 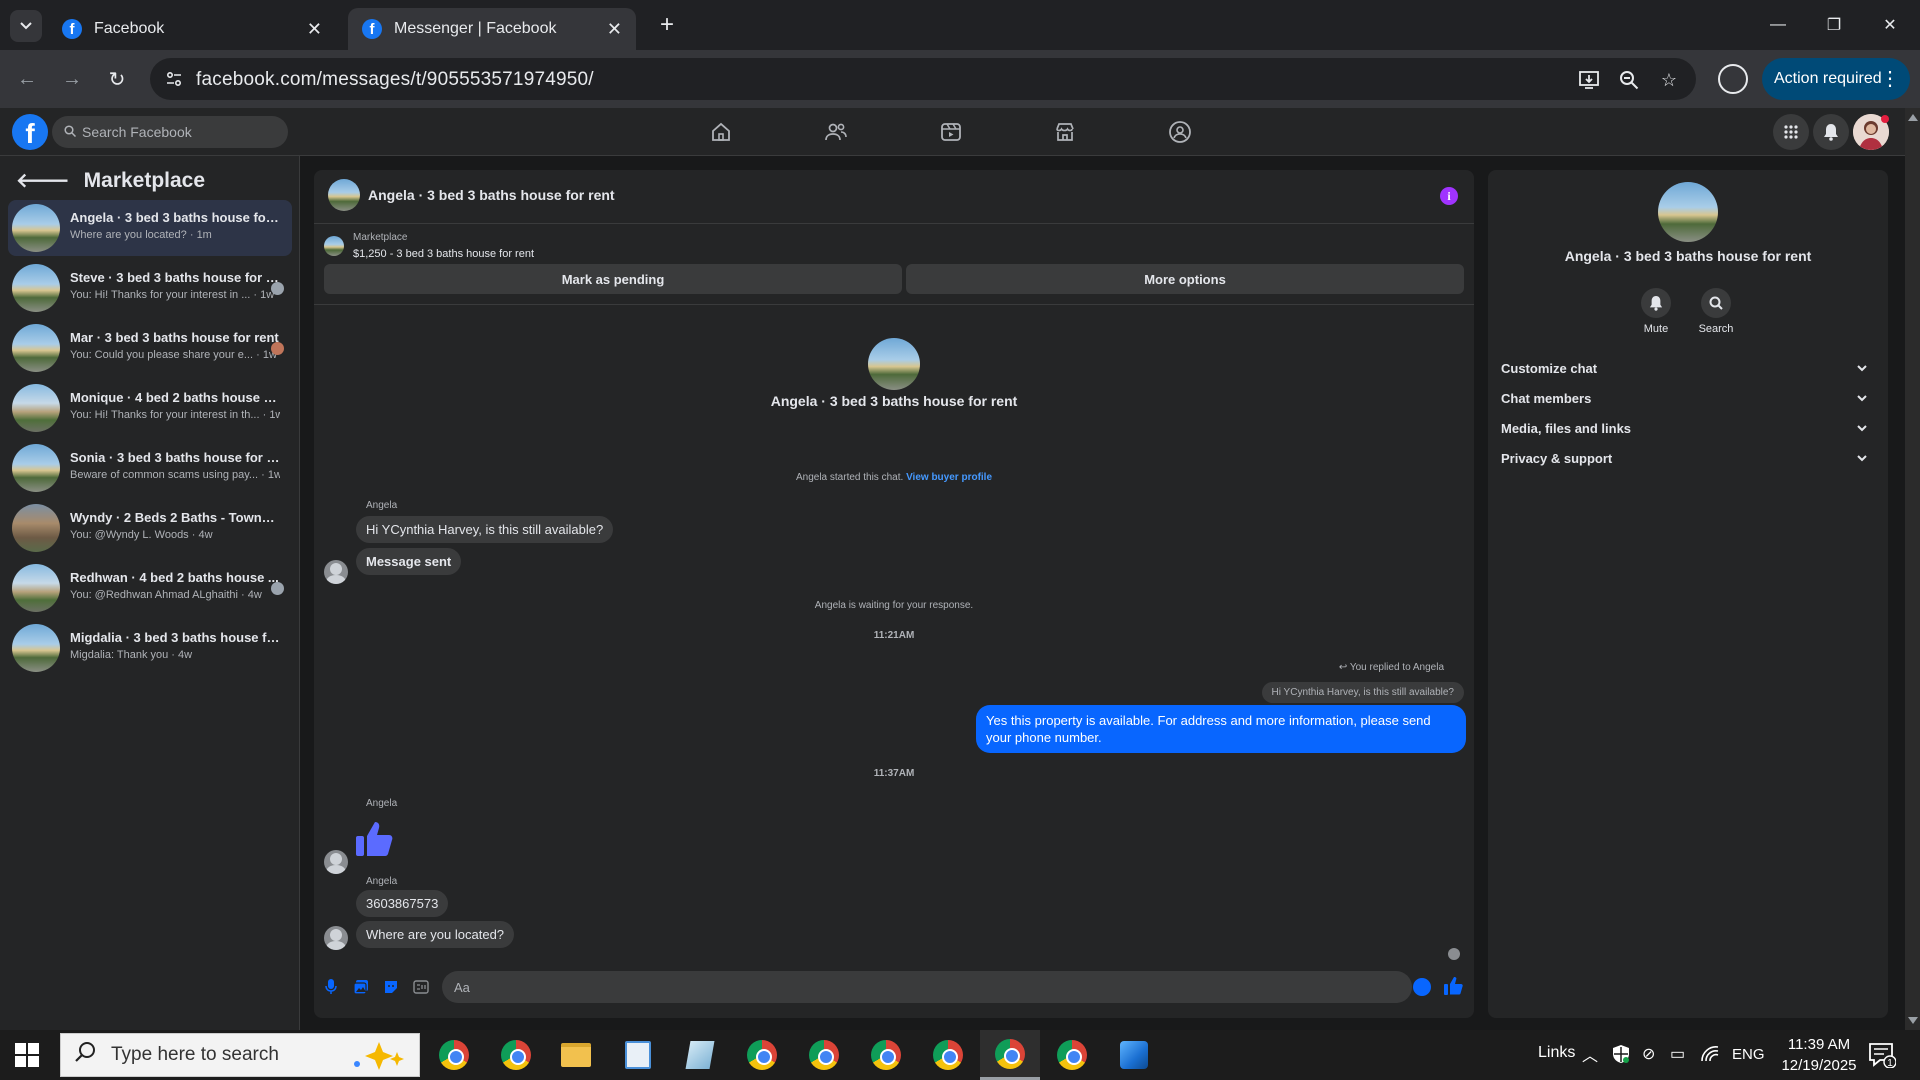 What do you see at coordinates (700, 1055) in the screenshot?
I see `taskbar-app-button` at bounding box center [700, 1055].